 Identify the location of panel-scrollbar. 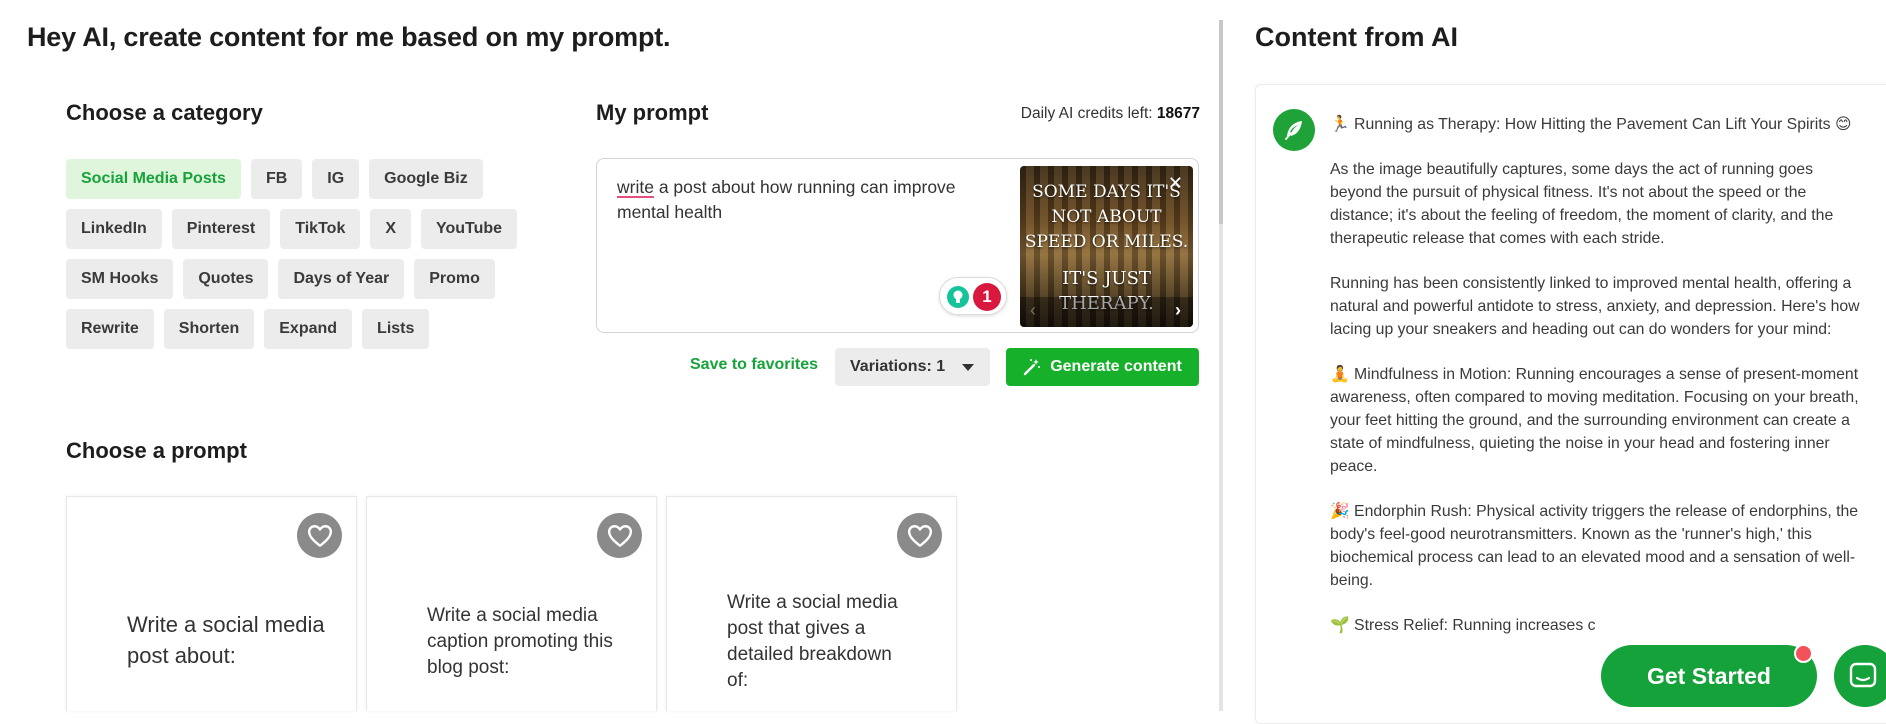
(1221, 365).